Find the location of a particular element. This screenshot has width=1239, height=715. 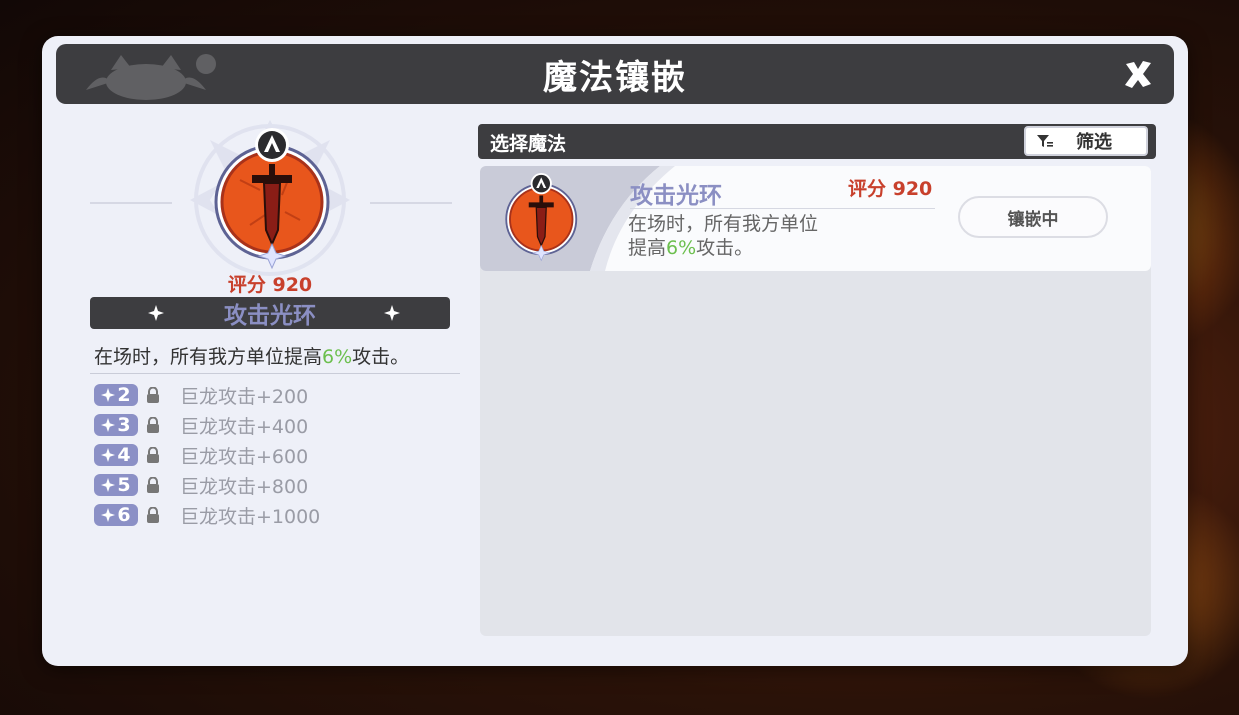

level-badge: 6 is located at coordinates (116, 515).